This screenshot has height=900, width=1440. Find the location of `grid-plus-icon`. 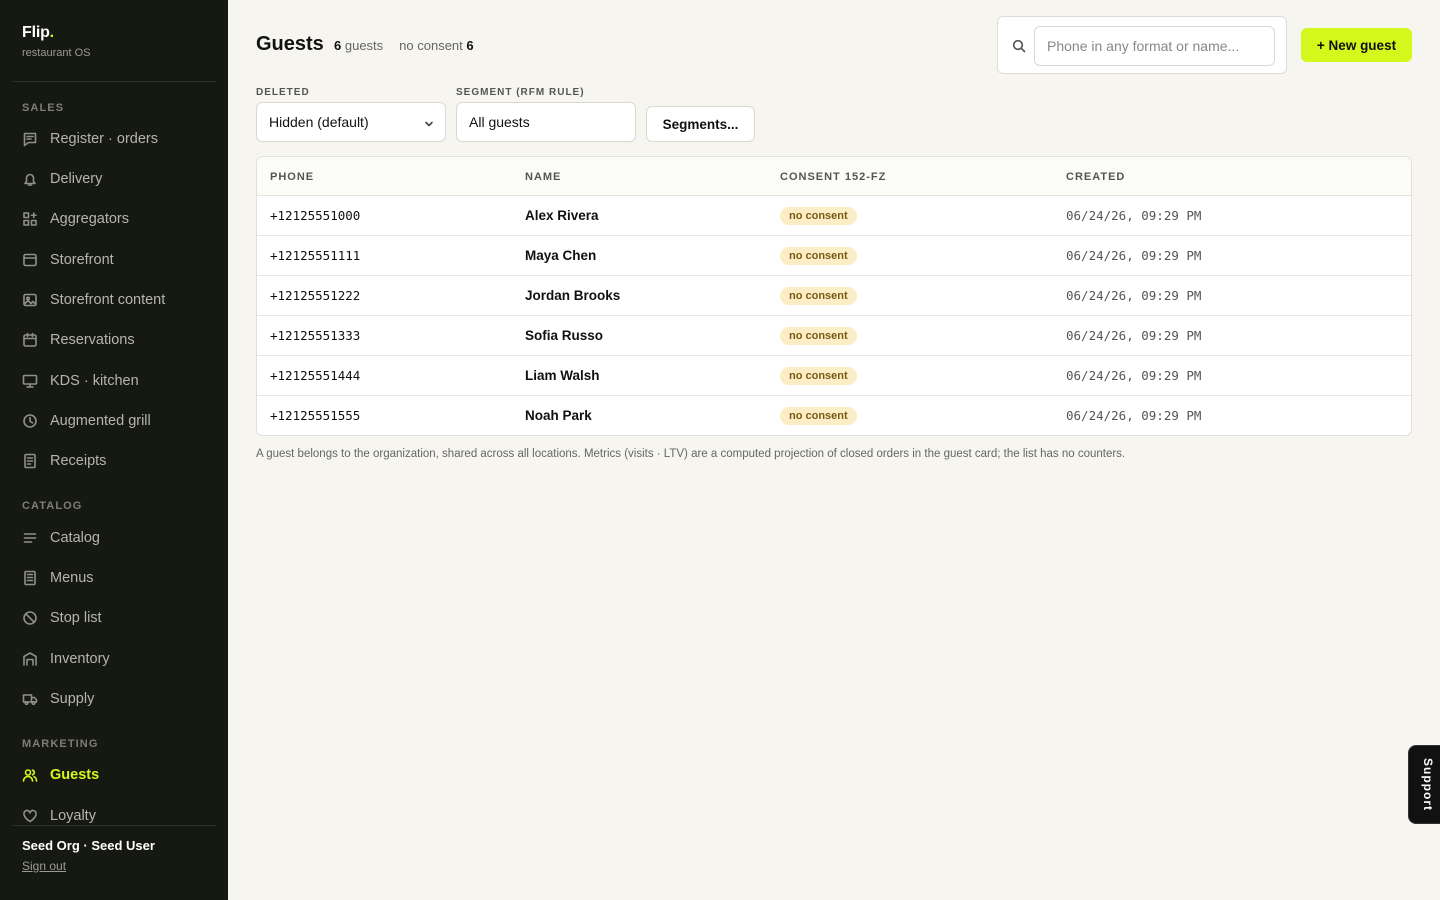

grid-plus-icon is located at coordinates (30, 219).